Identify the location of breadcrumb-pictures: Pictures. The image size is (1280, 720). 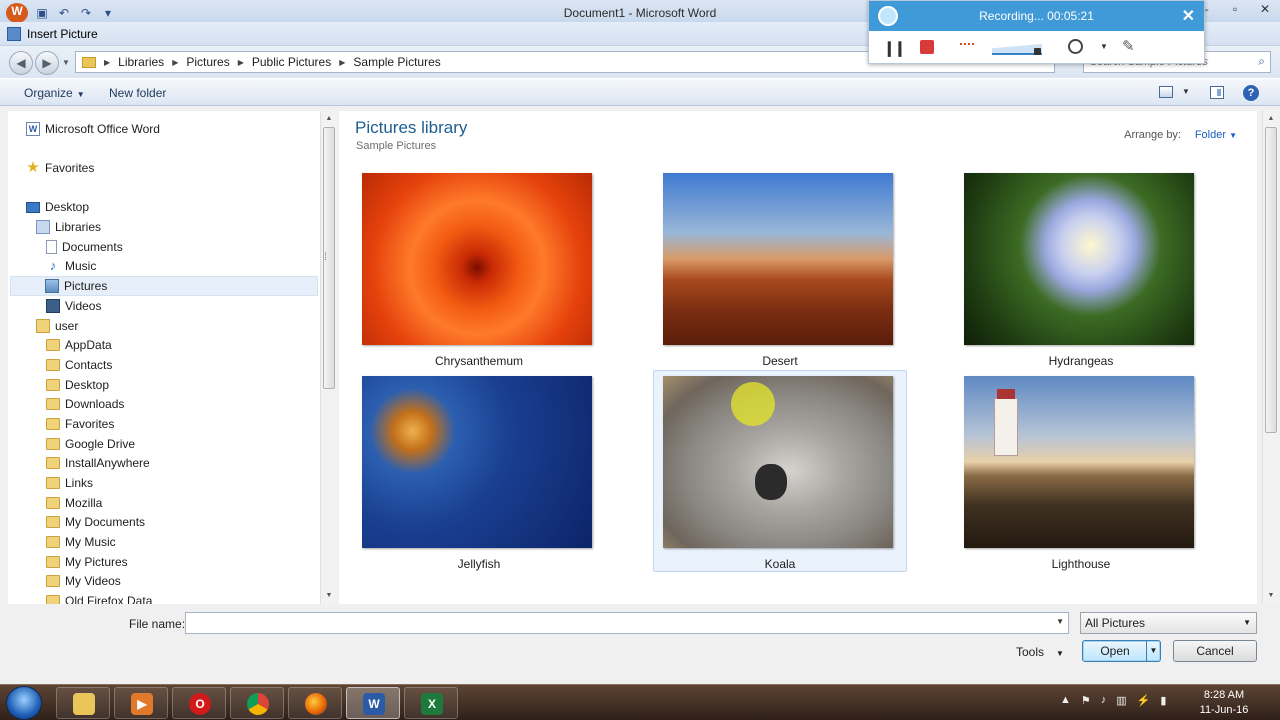
(207, 62).